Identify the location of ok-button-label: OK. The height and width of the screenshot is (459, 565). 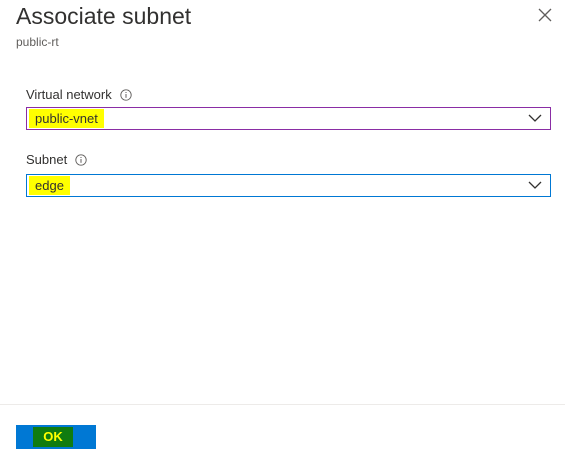
(53, 437).